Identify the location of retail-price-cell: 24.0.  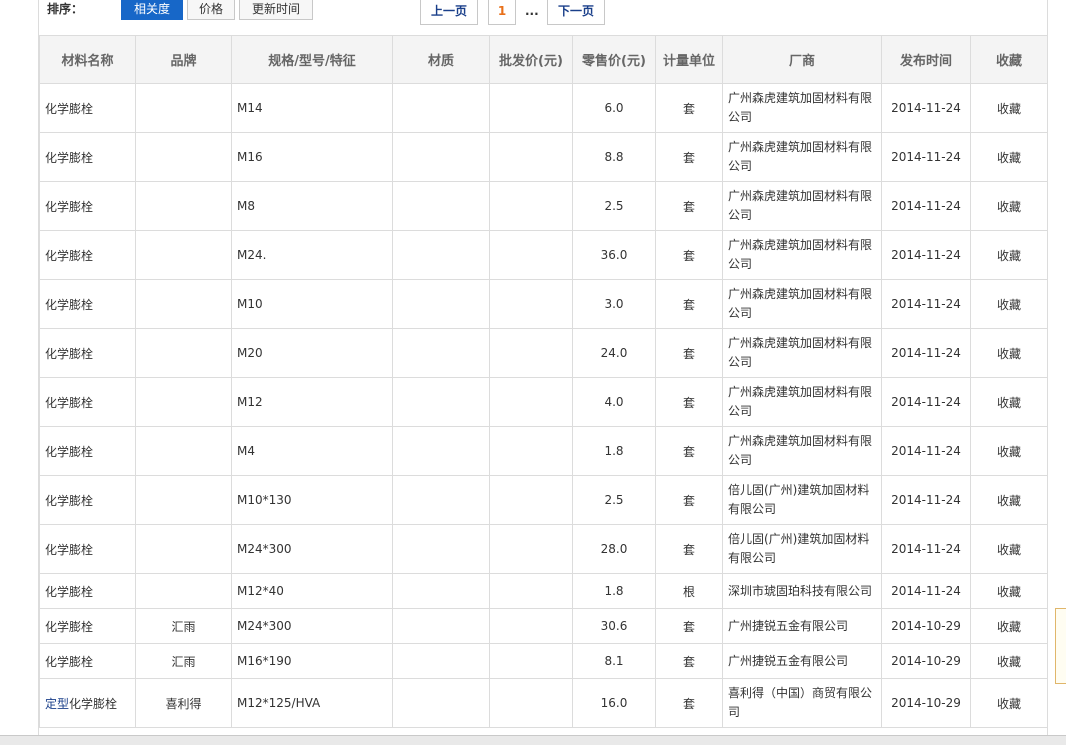
(614, 353).